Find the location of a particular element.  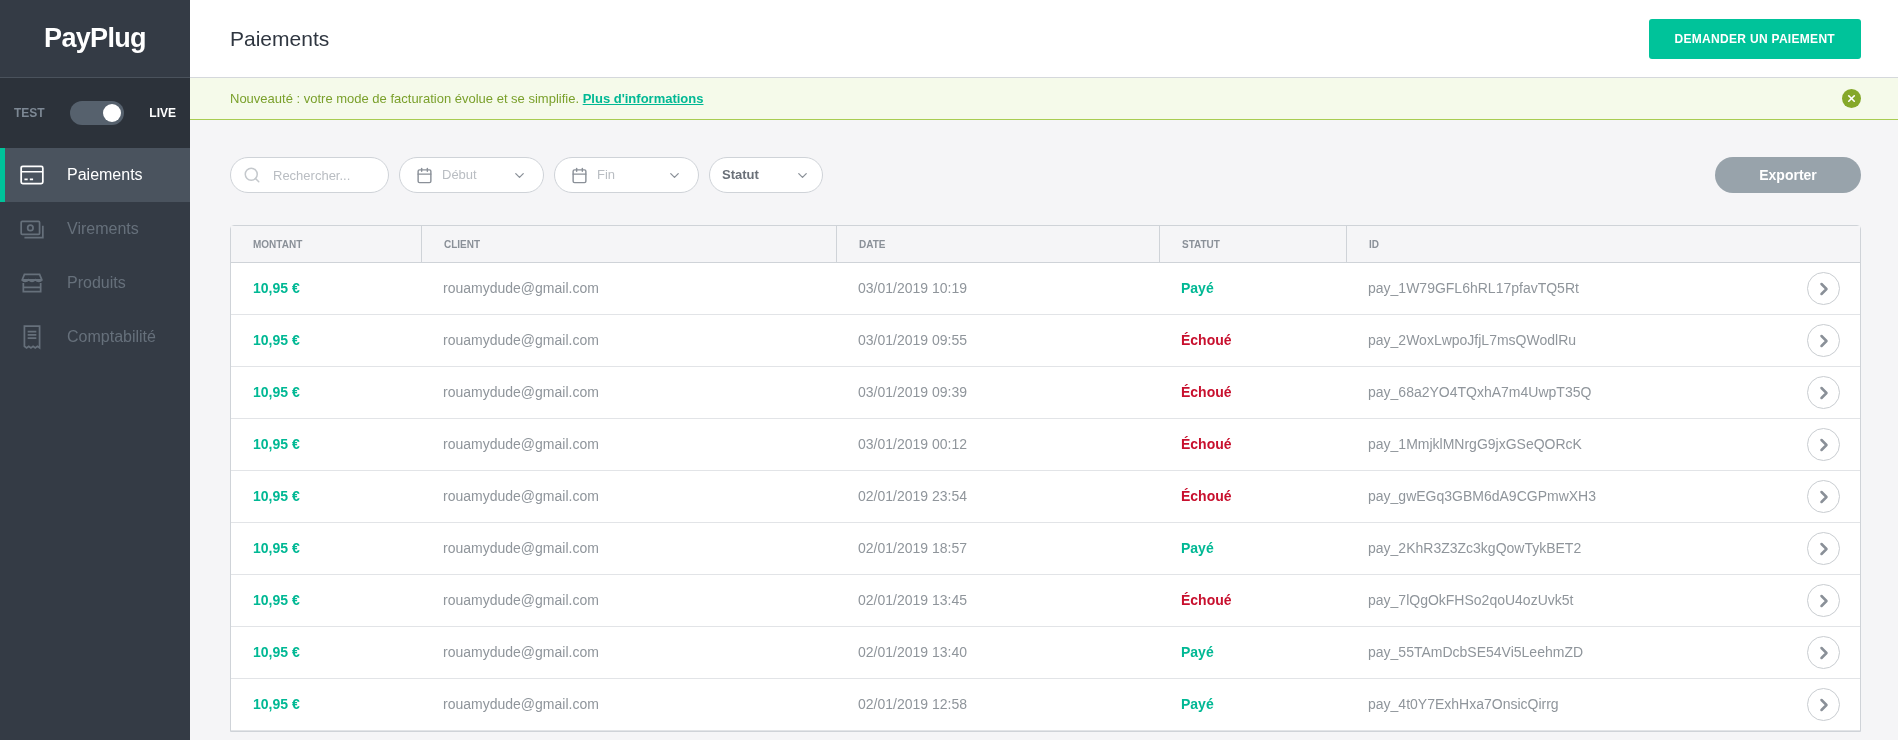

id-cell-text: pay_55TAmDcbSE54Vi5LeehmZD is located at coordinates (1476, 652).